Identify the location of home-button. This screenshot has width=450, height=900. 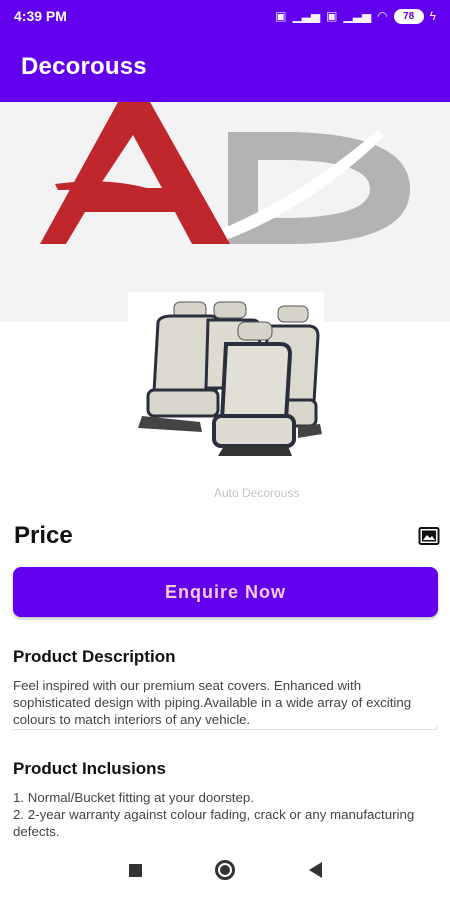
(225, 870).